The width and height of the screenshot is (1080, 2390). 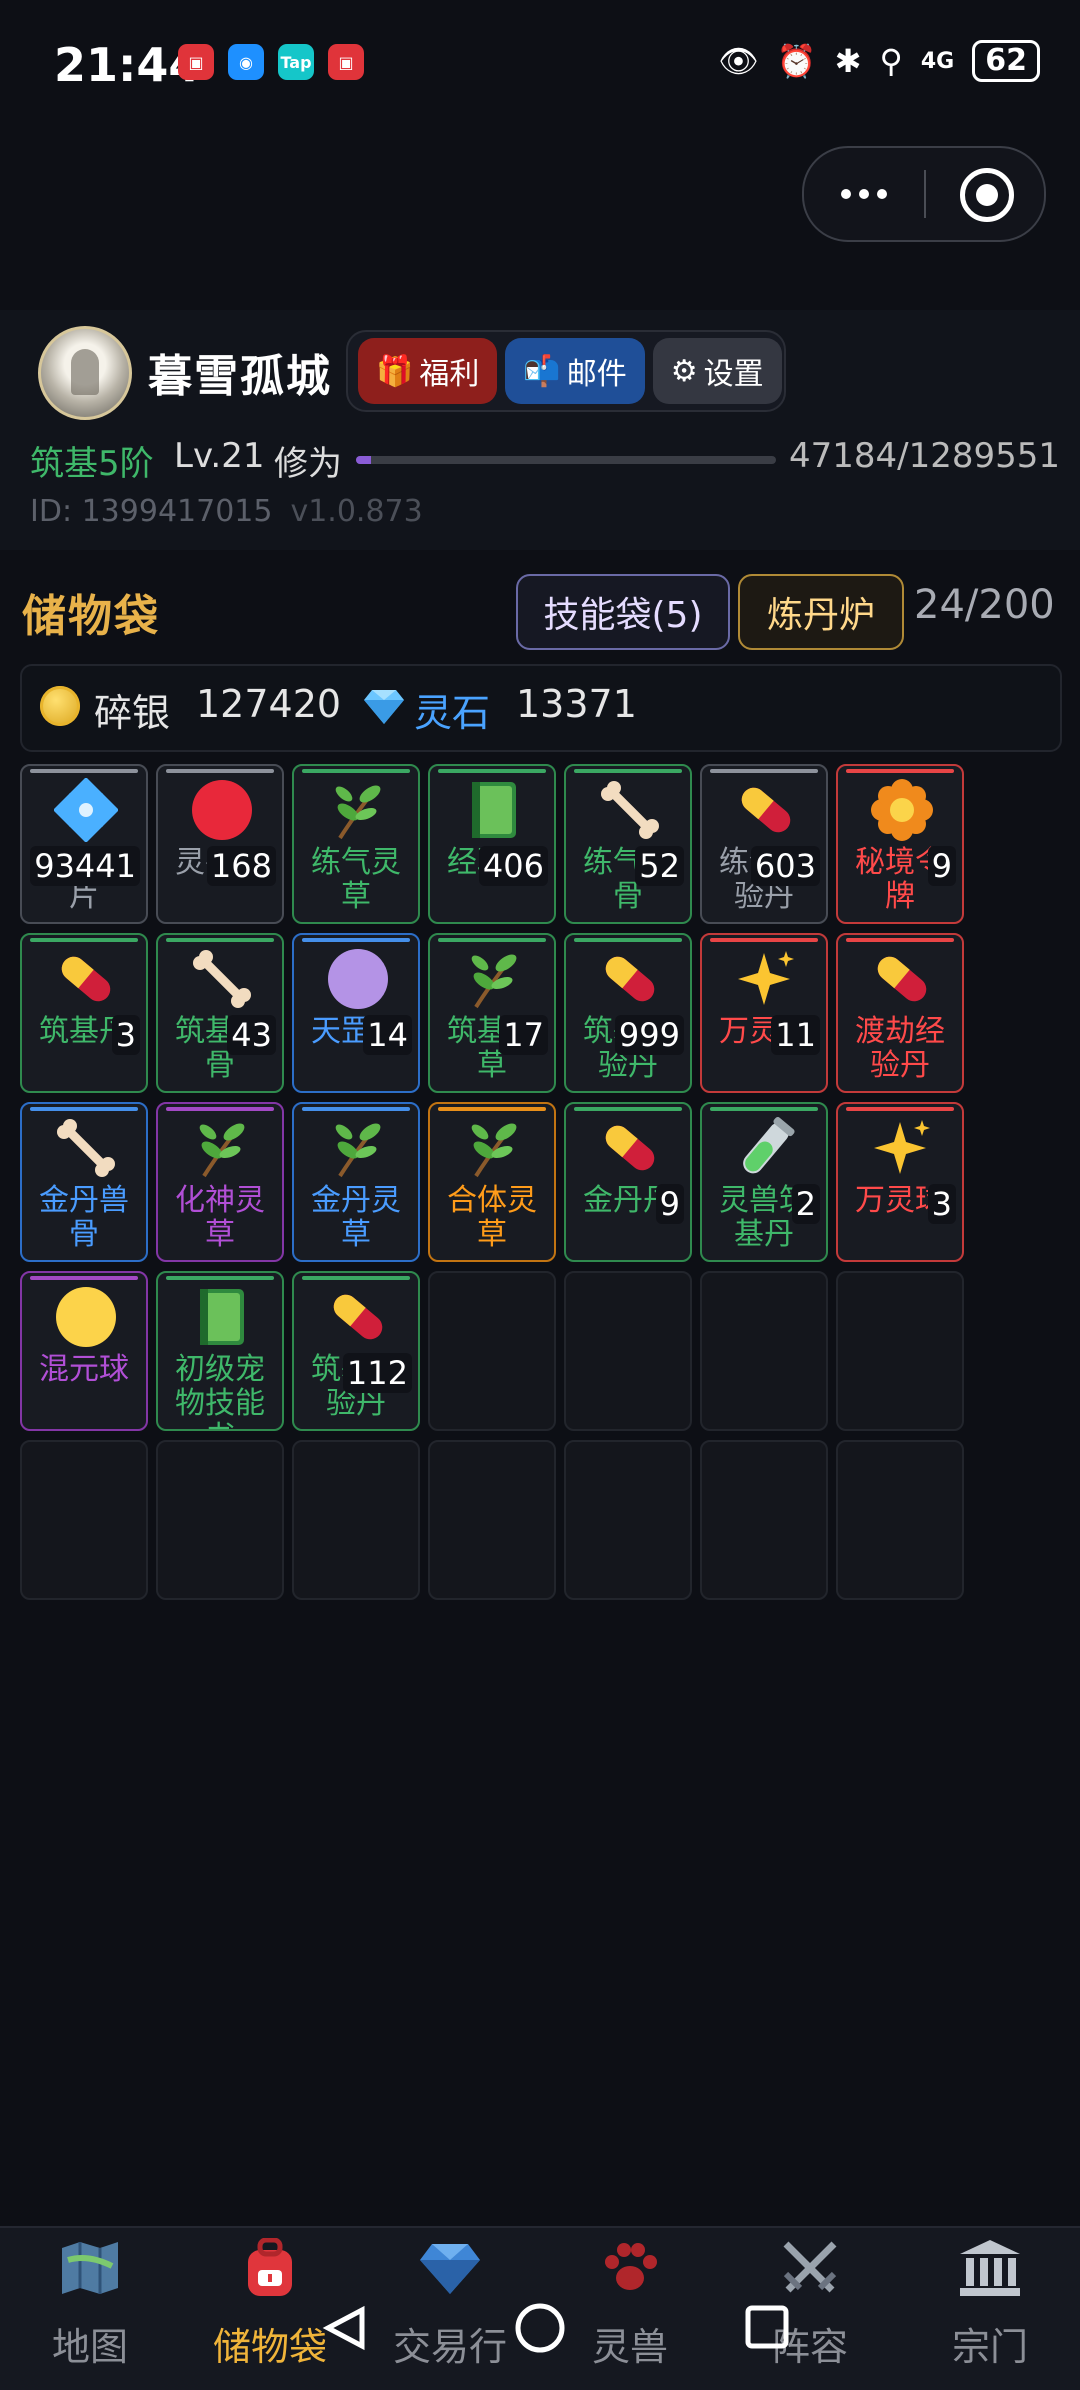 I want to click on header-button-group: 🎁 福利 📬 邮件 ⚙ 设置, so click(x=566, y=371).